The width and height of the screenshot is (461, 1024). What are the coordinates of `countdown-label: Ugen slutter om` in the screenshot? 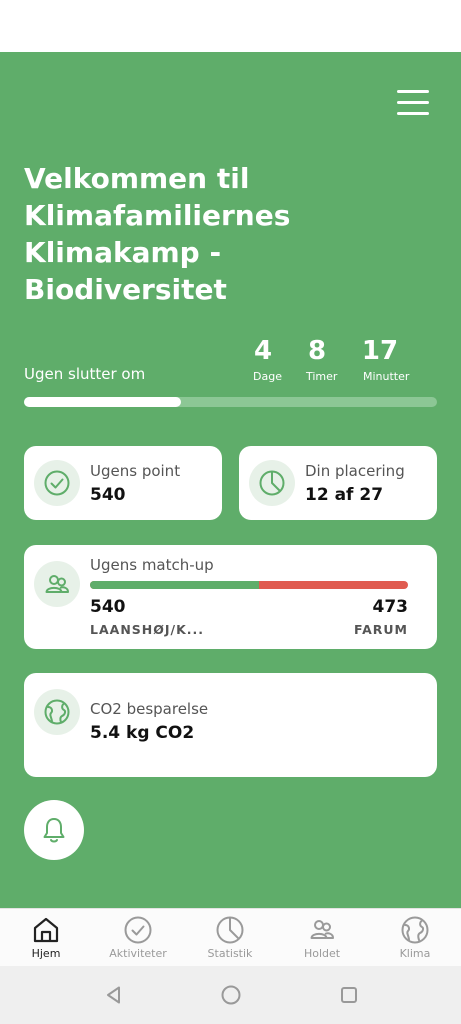 It's located at (85, 374).